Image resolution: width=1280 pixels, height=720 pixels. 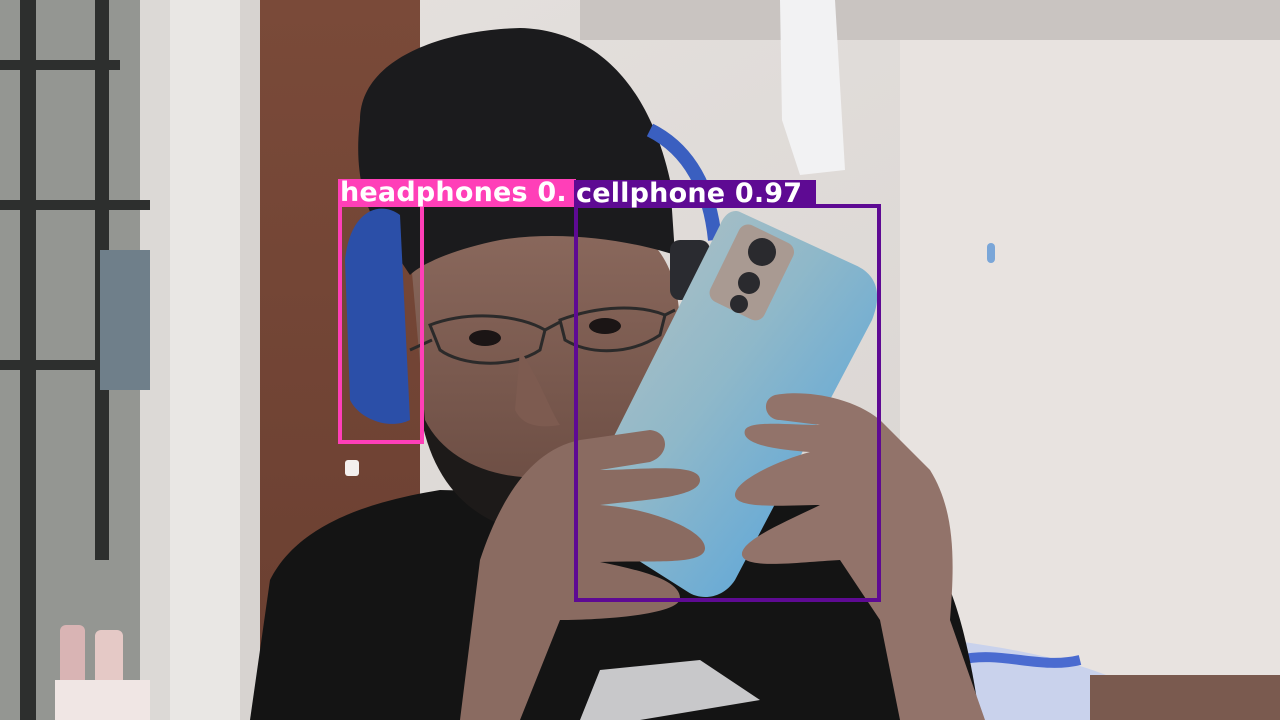 I want to click on headphones-detection-label: headphones 0., so click(x=457, y=193).